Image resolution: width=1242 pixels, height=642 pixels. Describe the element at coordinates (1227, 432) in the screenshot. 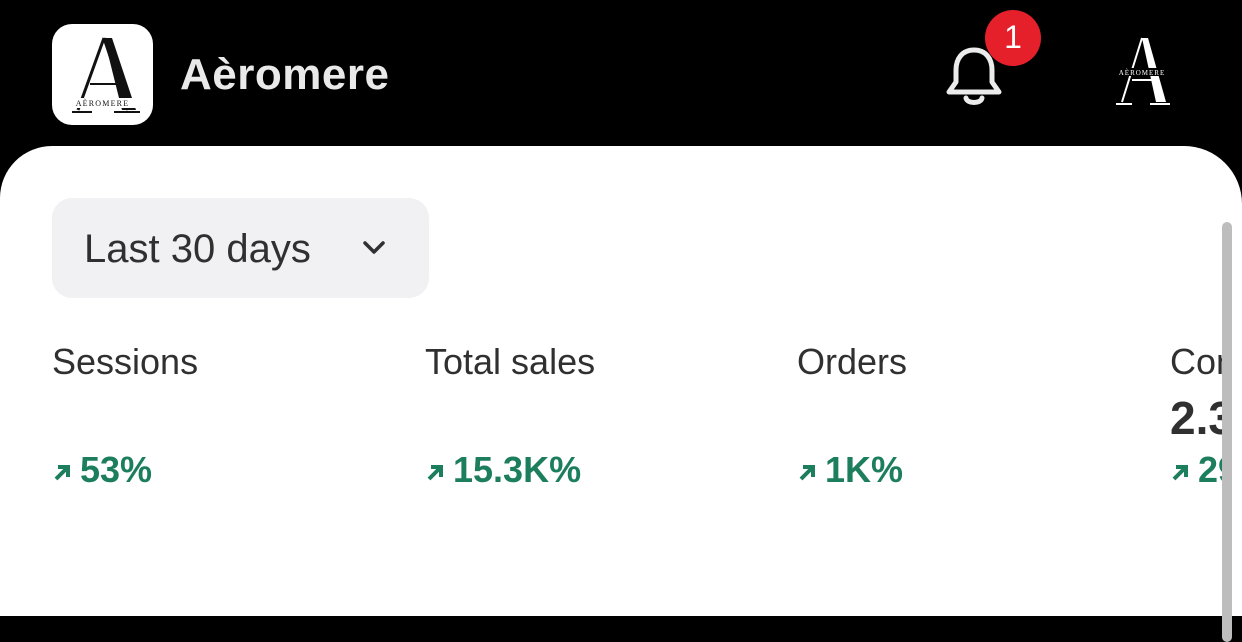

I see `vertical-scrollbar` at that location.